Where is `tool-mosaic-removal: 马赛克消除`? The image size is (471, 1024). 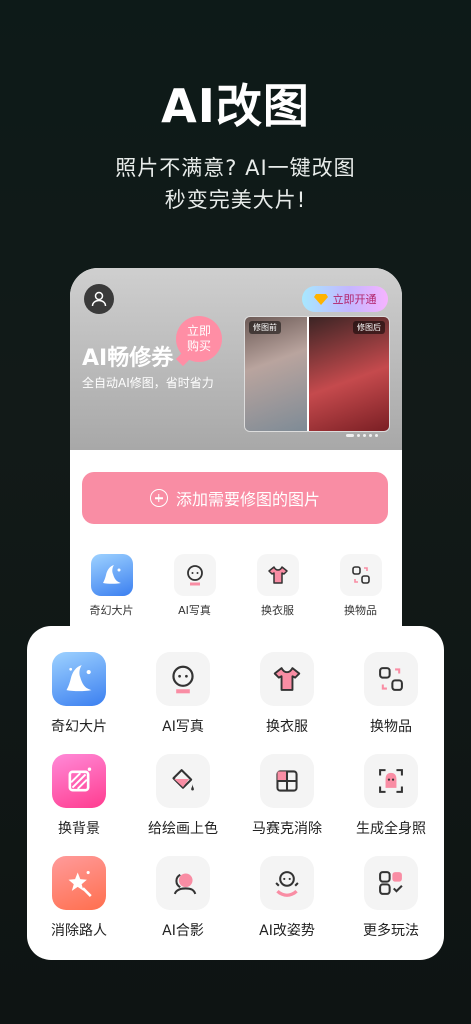
tool-mosaic-removal: 马赛克消除 is located at coordinates (287, 796).